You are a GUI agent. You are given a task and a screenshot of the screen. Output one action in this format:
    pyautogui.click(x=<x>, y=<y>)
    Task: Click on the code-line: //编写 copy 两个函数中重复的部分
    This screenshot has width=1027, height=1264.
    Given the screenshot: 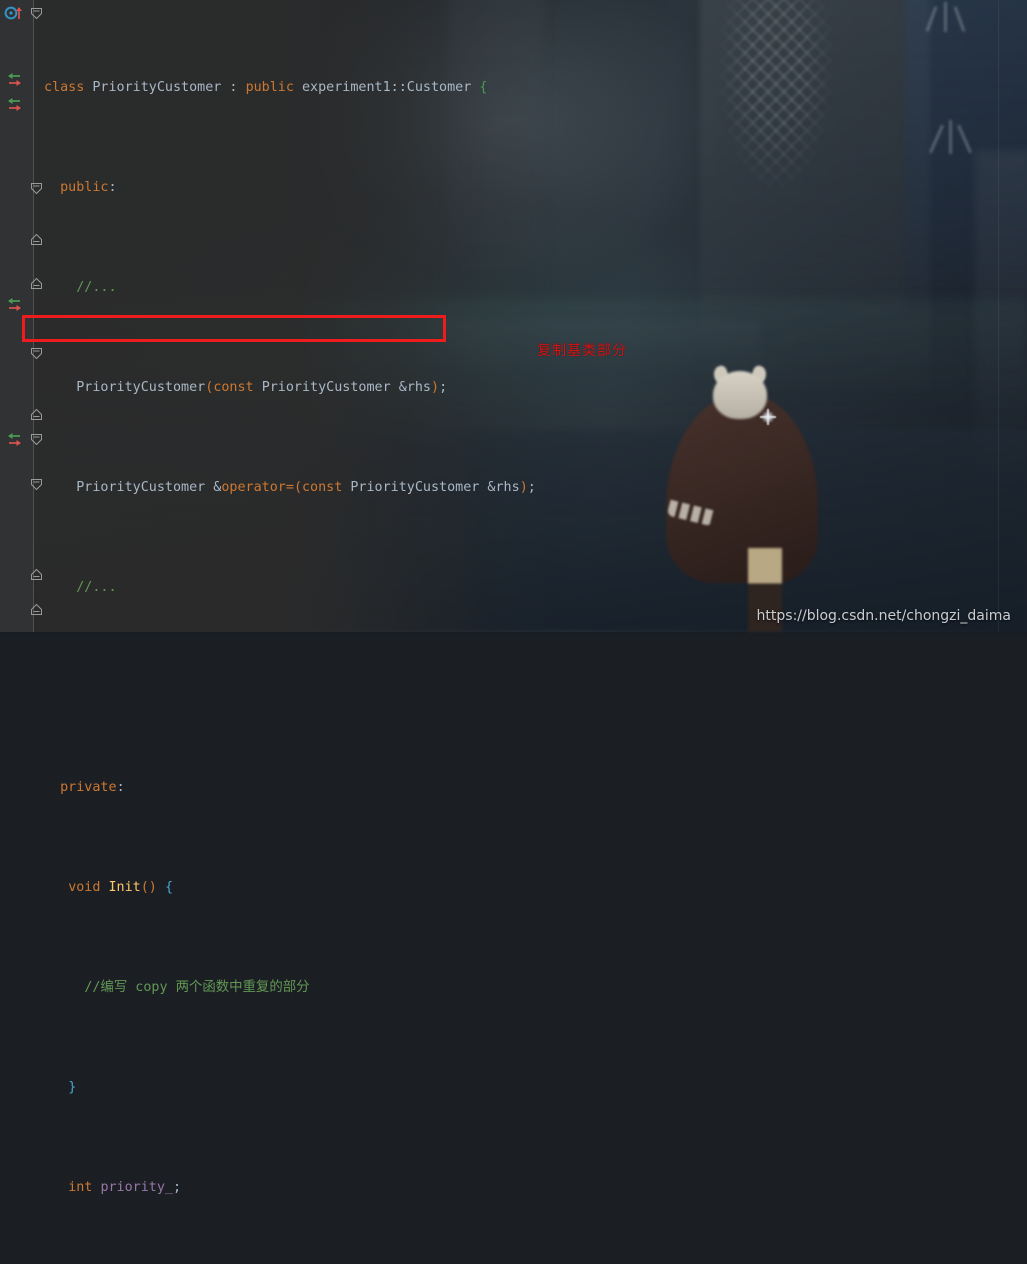 What is the action you would take?
    pyautogui.click(x=535, y=987)
    